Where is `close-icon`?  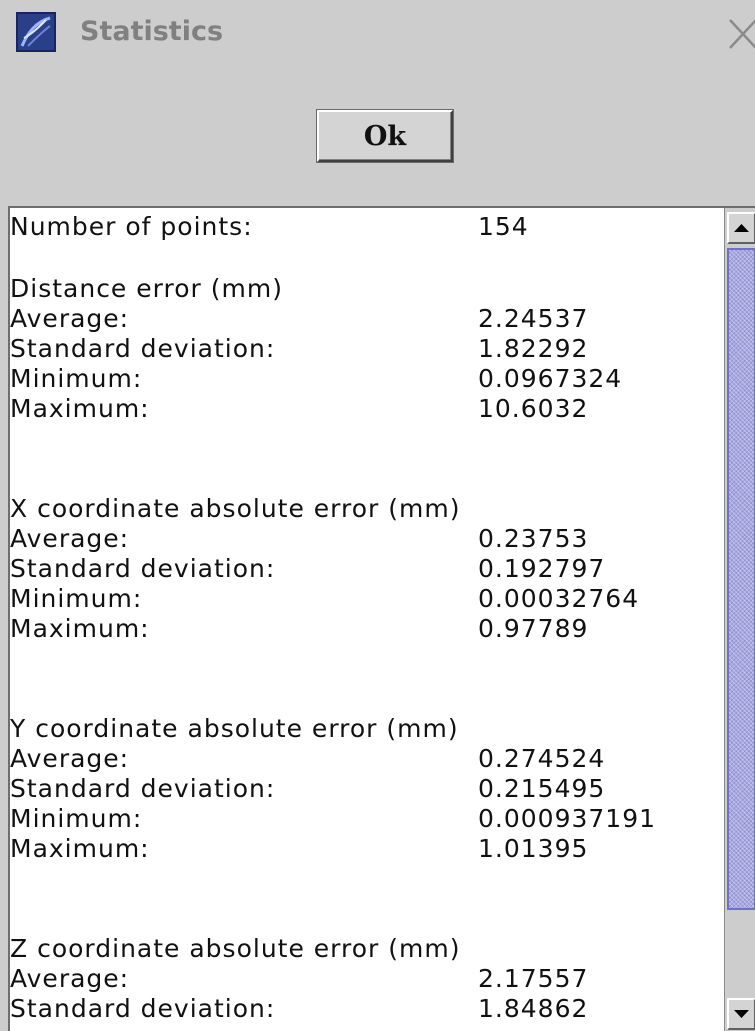
close-icon is located at coordinates (740, 34).